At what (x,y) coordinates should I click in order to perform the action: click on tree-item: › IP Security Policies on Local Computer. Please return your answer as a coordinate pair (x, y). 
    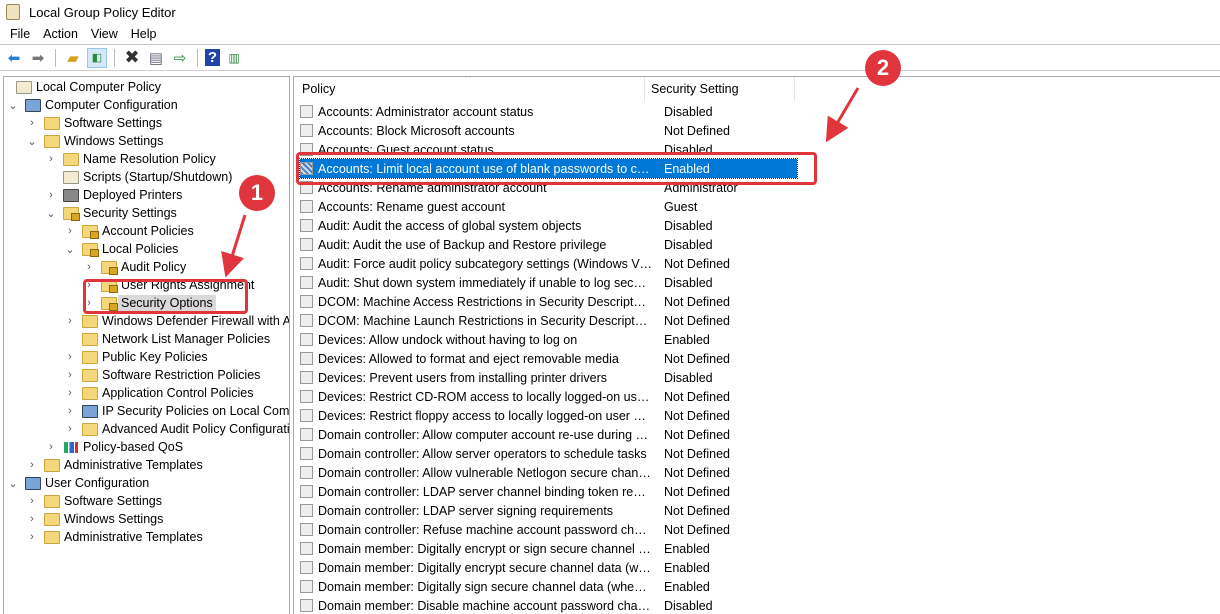
    Looking at the image, I should click on (176, 411).